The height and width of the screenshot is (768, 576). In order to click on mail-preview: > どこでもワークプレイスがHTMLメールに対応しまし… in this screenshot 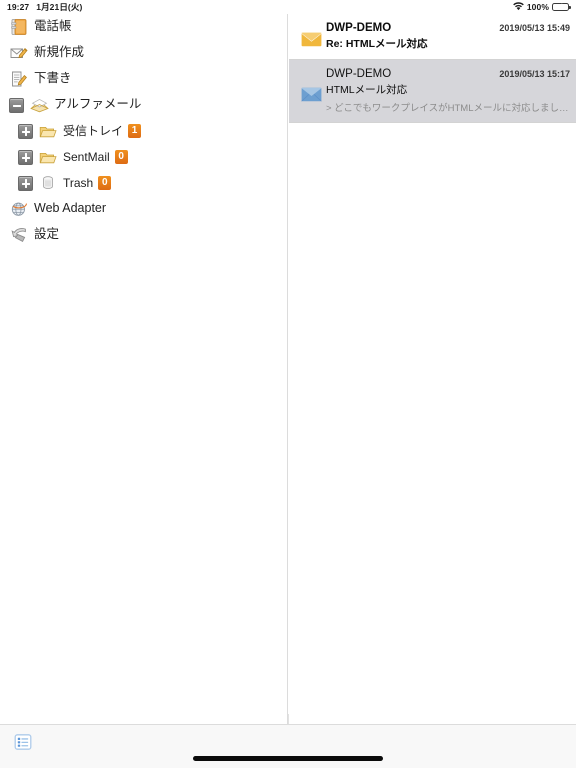, I will do `click(447, 108)`.